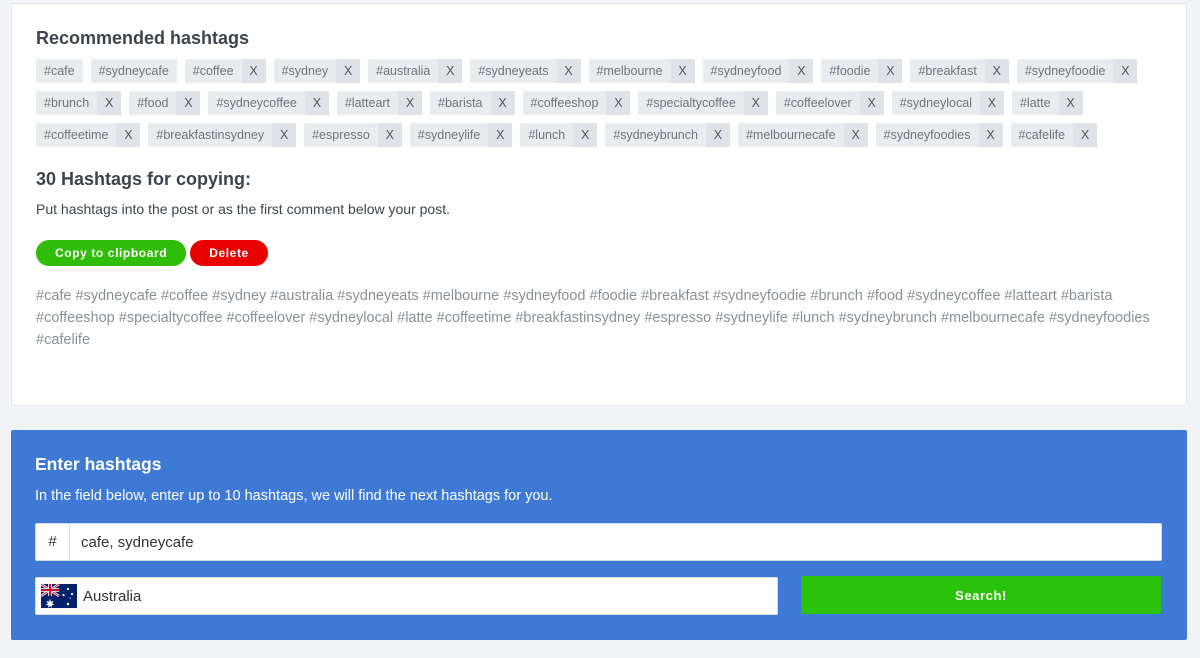 Image resolution: width=1200 pixels, height=658 pixels. I want to click on hashtag-input-group: #, so click(598, 542).